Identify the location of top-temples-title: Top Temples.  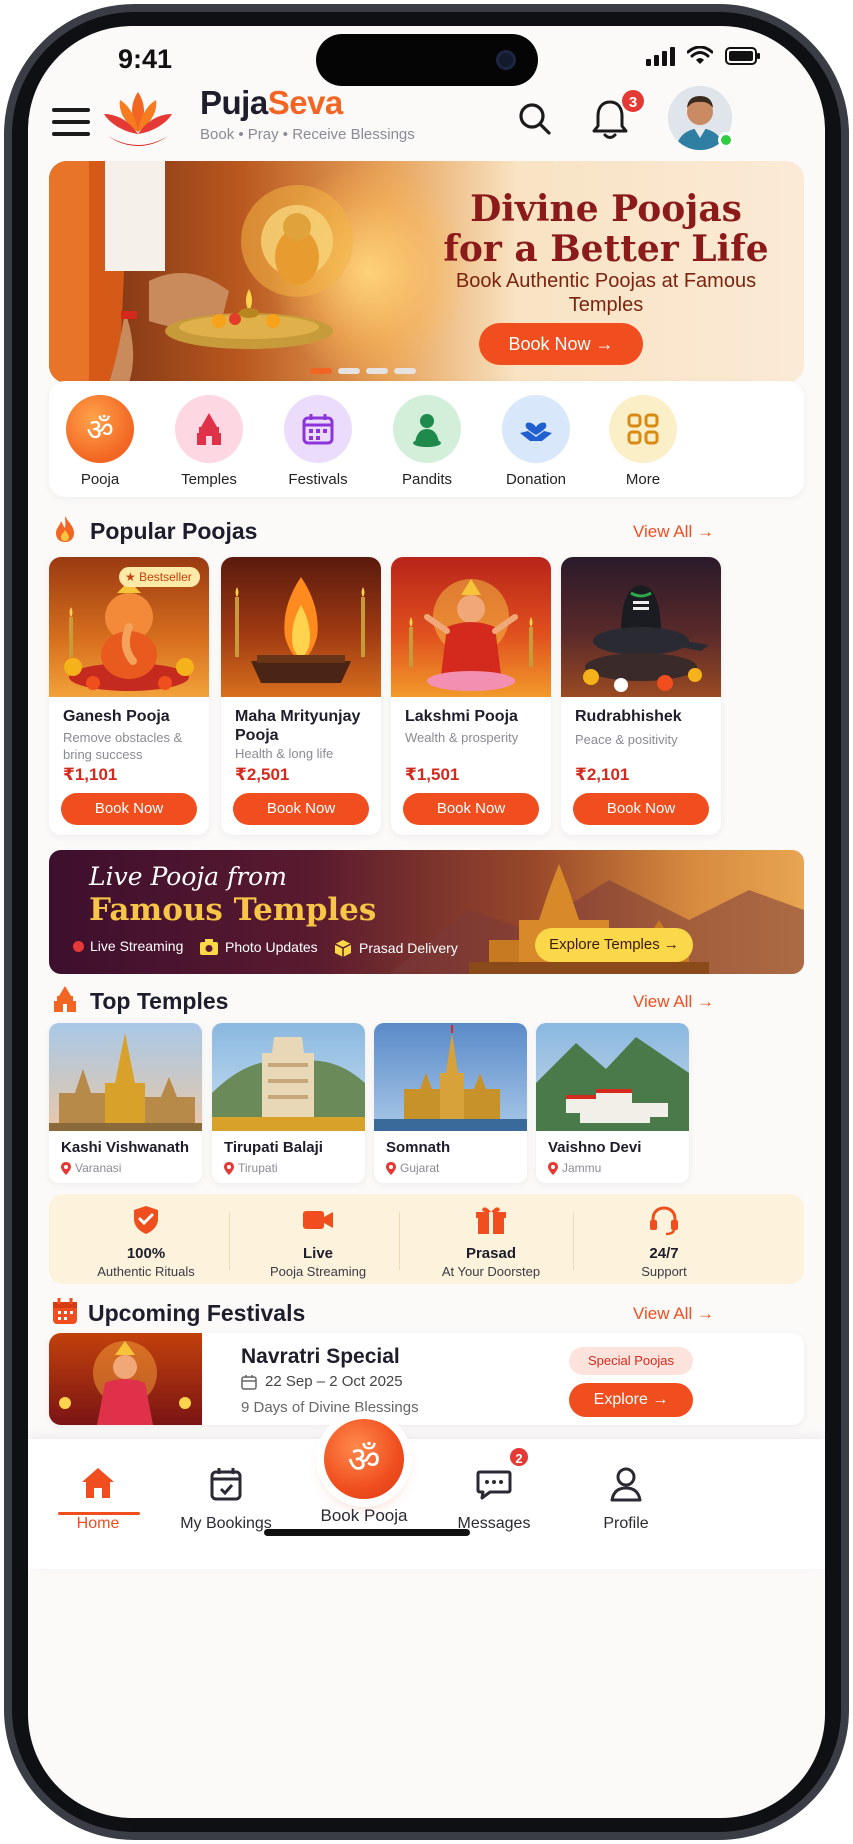
(159, 1001).